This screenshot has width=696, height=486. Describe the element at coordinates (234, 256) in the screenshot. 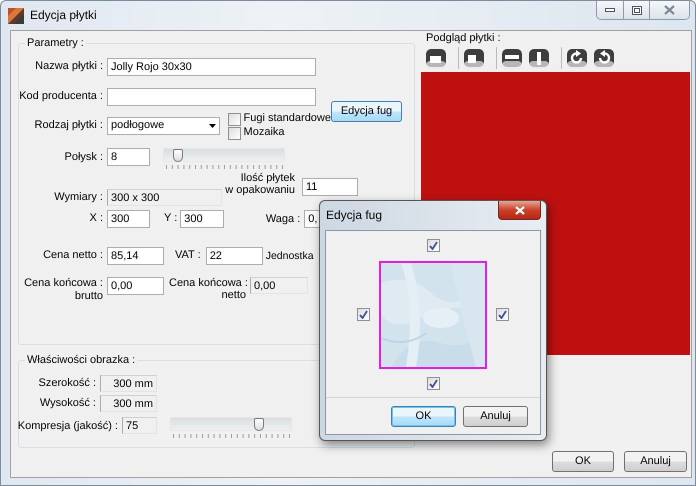

I see `vat-field: 22` at that location.